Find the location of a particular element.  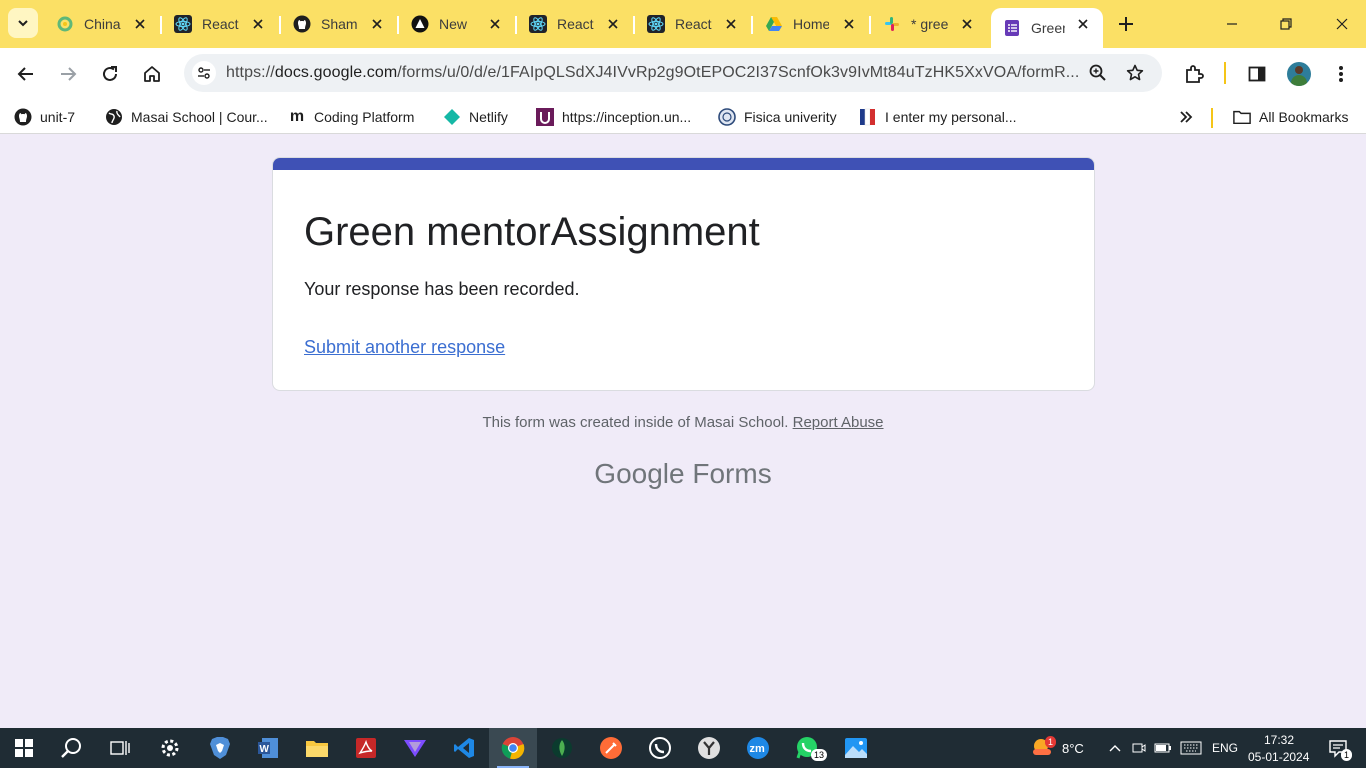

flag-icon is located at coordinates (868, 117).